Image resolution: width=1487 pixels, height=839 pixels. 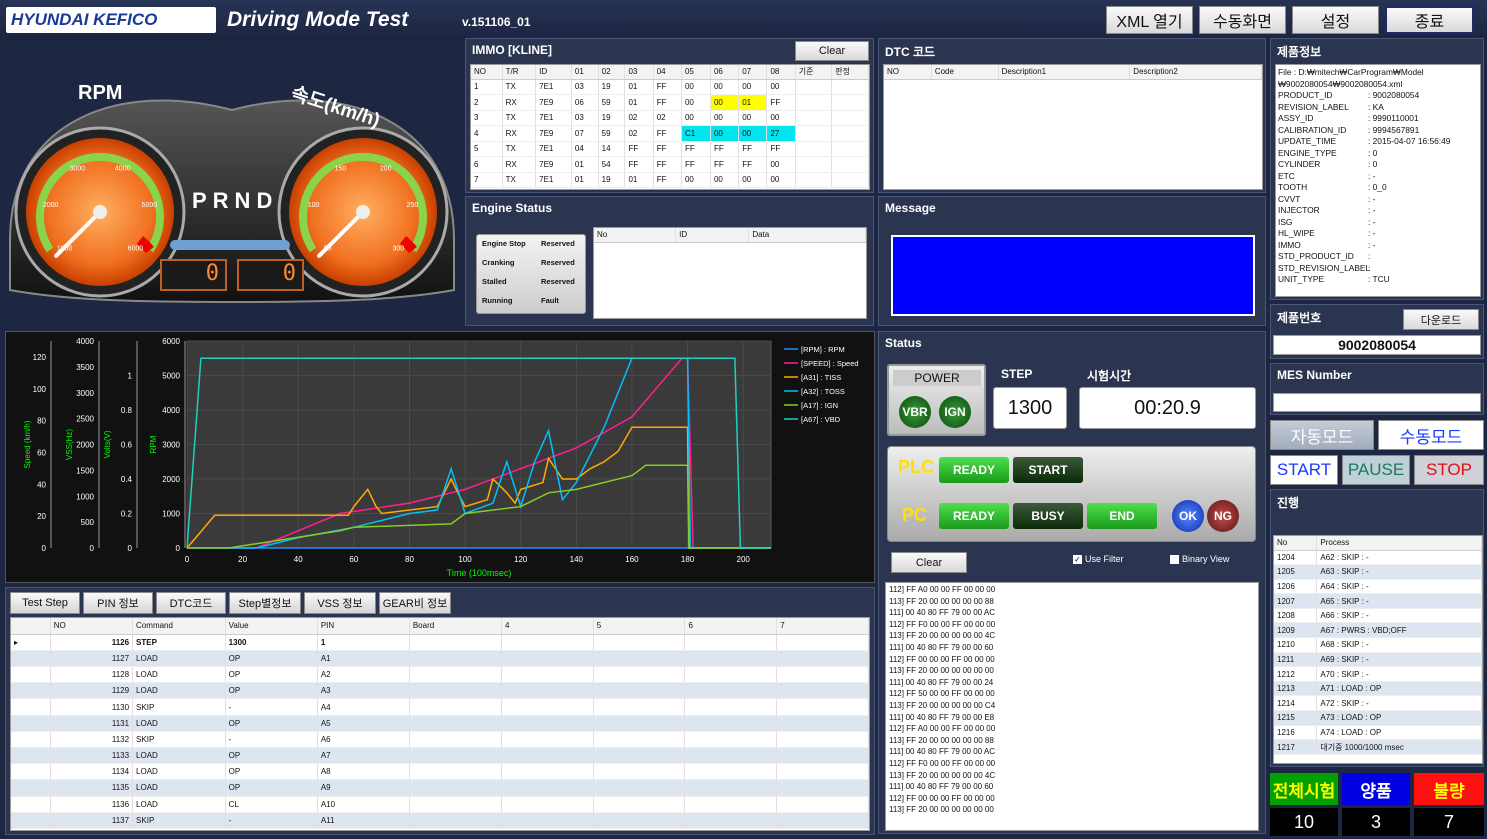 I want to click on table-row: 1137 SKIP - A11, so click(x=440, y=820).